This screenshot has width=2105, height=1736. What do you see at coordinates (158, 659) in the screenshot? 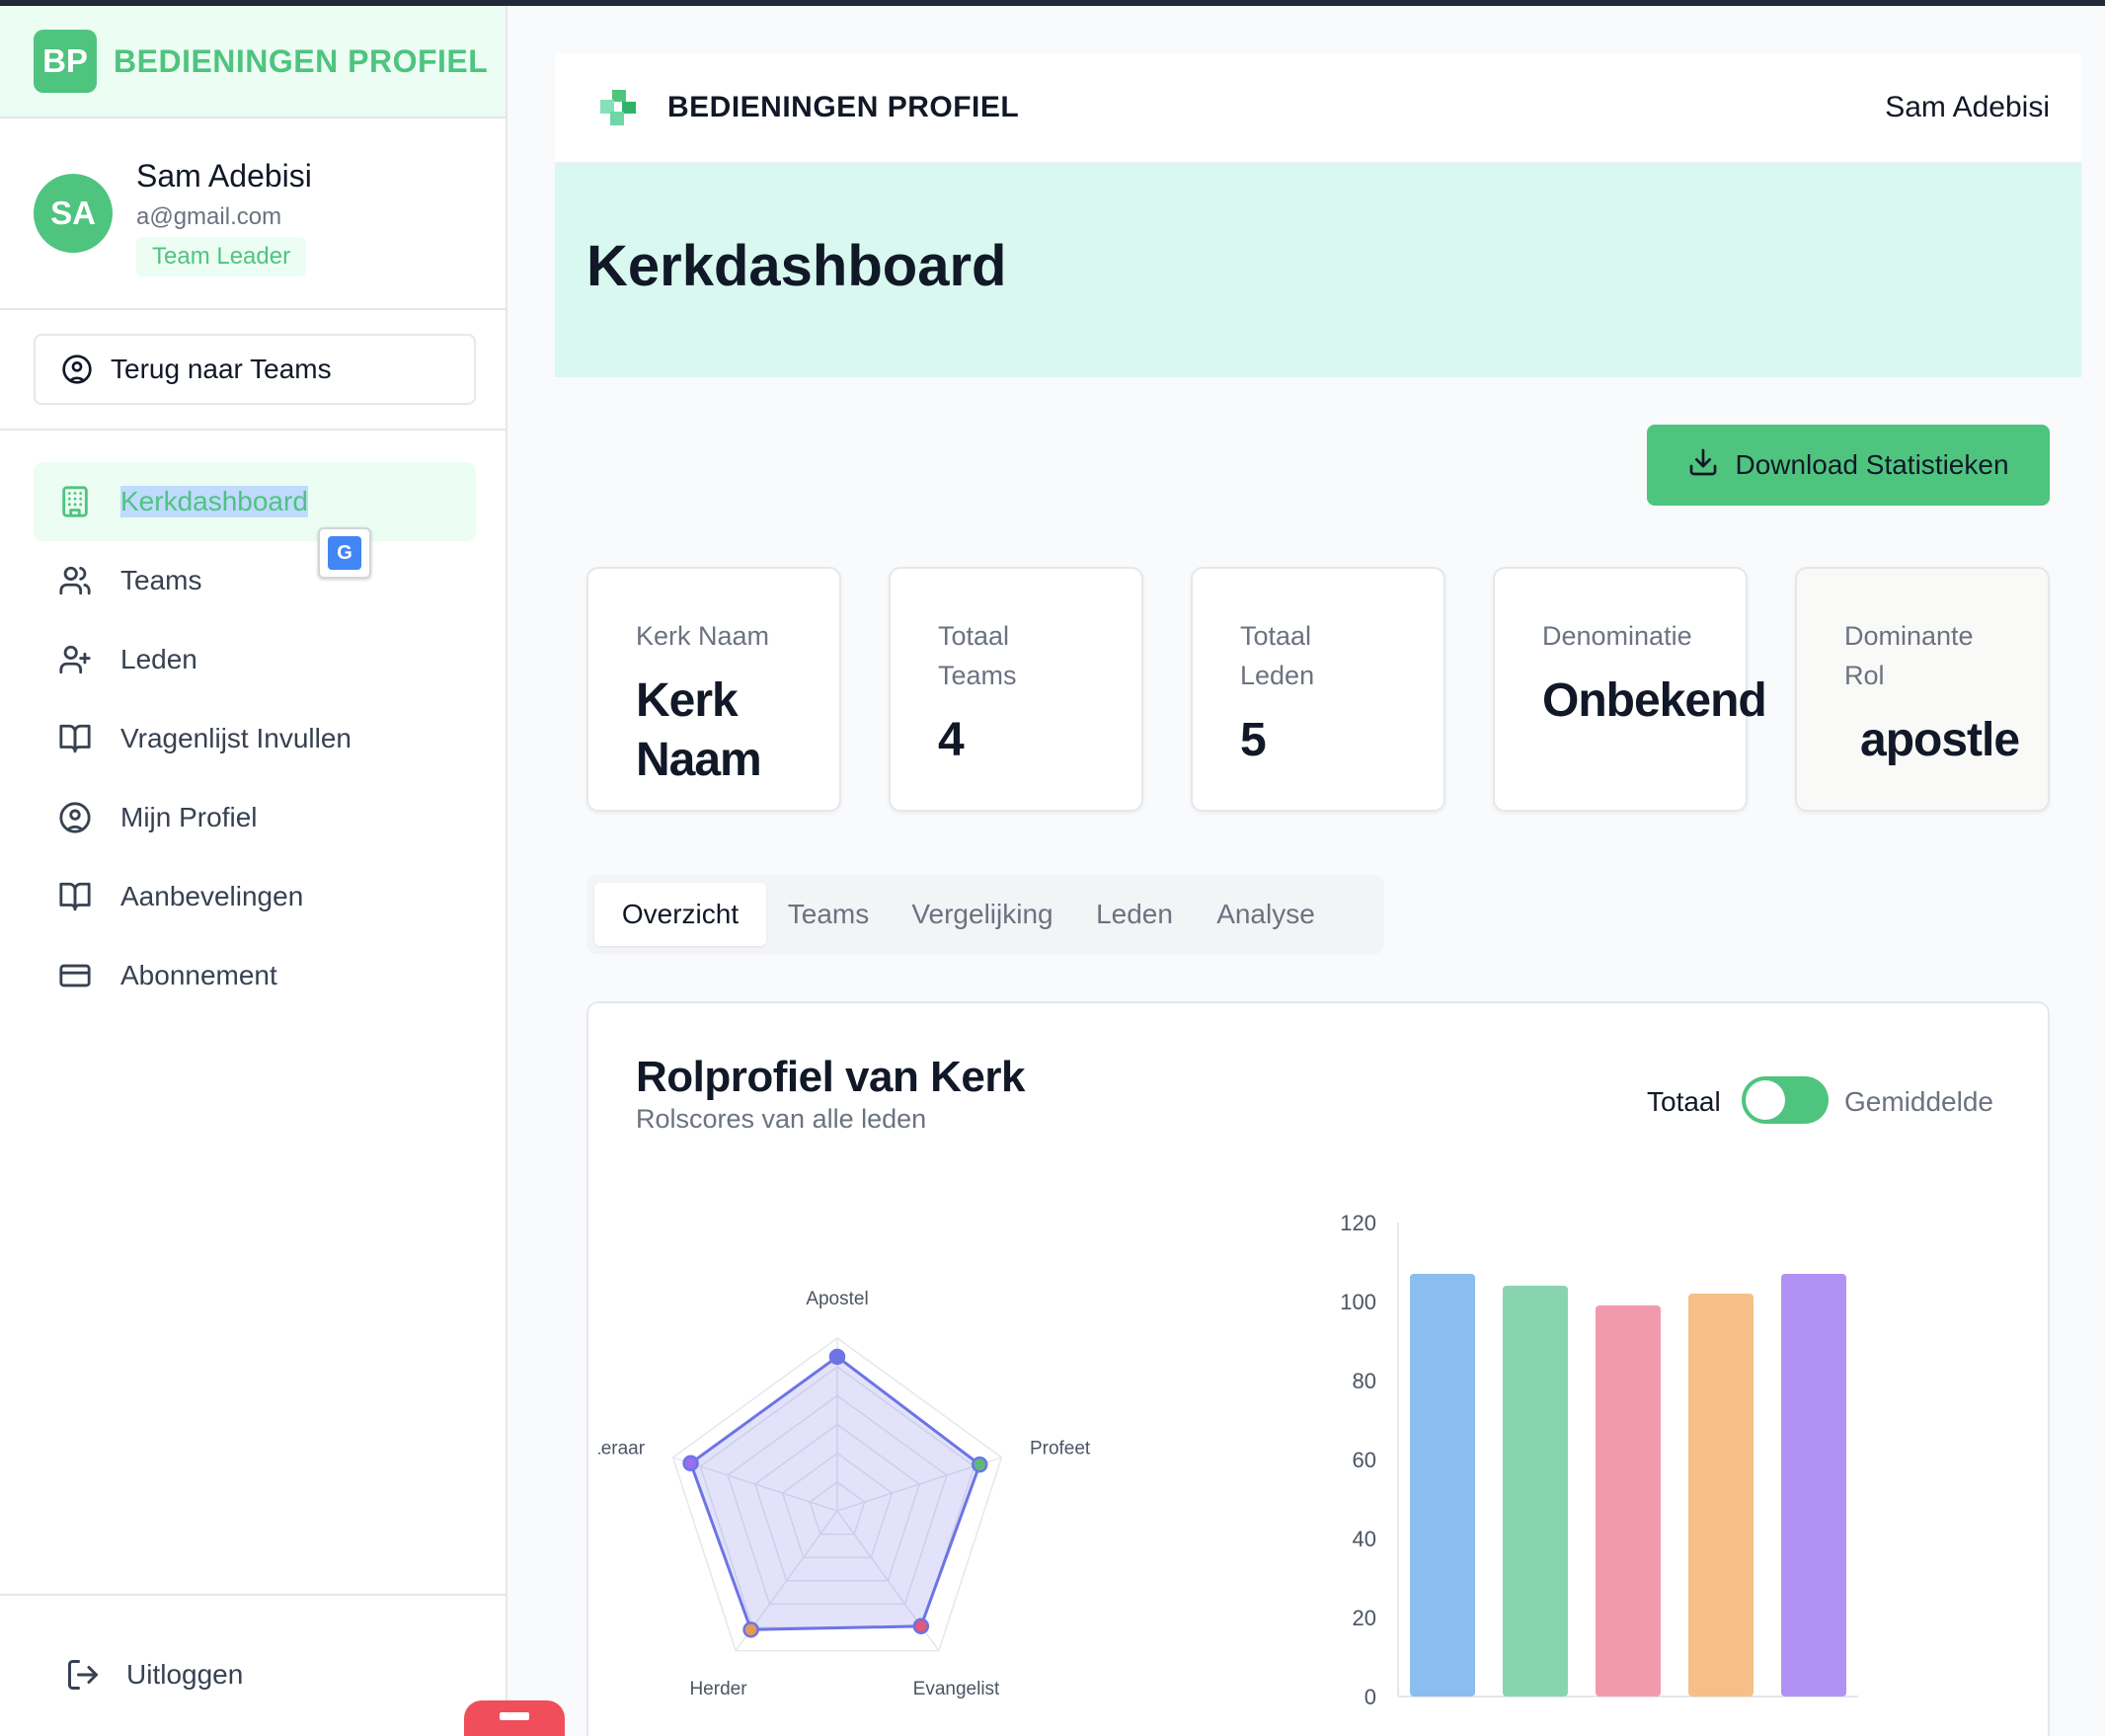
I see `sidebar-item-label: Leden` at bounding box center [158, 659].